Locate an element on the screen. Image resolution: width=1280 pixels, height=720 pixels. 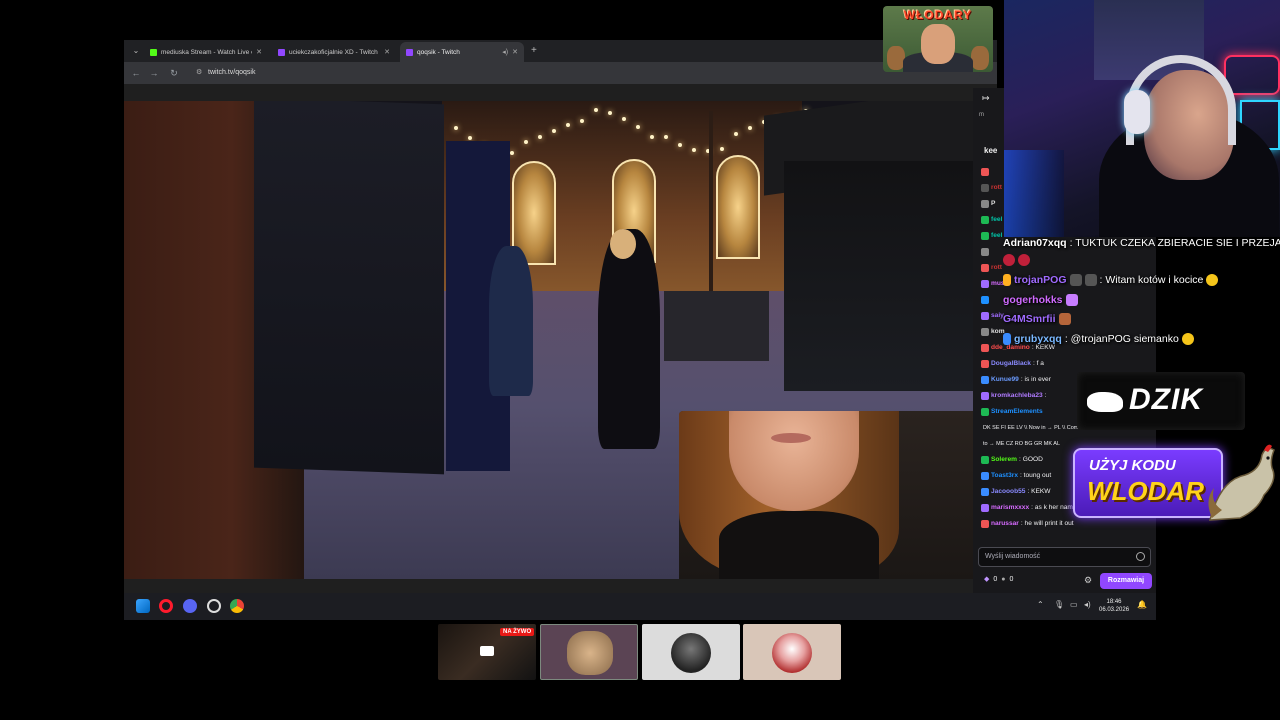
app-icon is located at coordinates (214, 606).